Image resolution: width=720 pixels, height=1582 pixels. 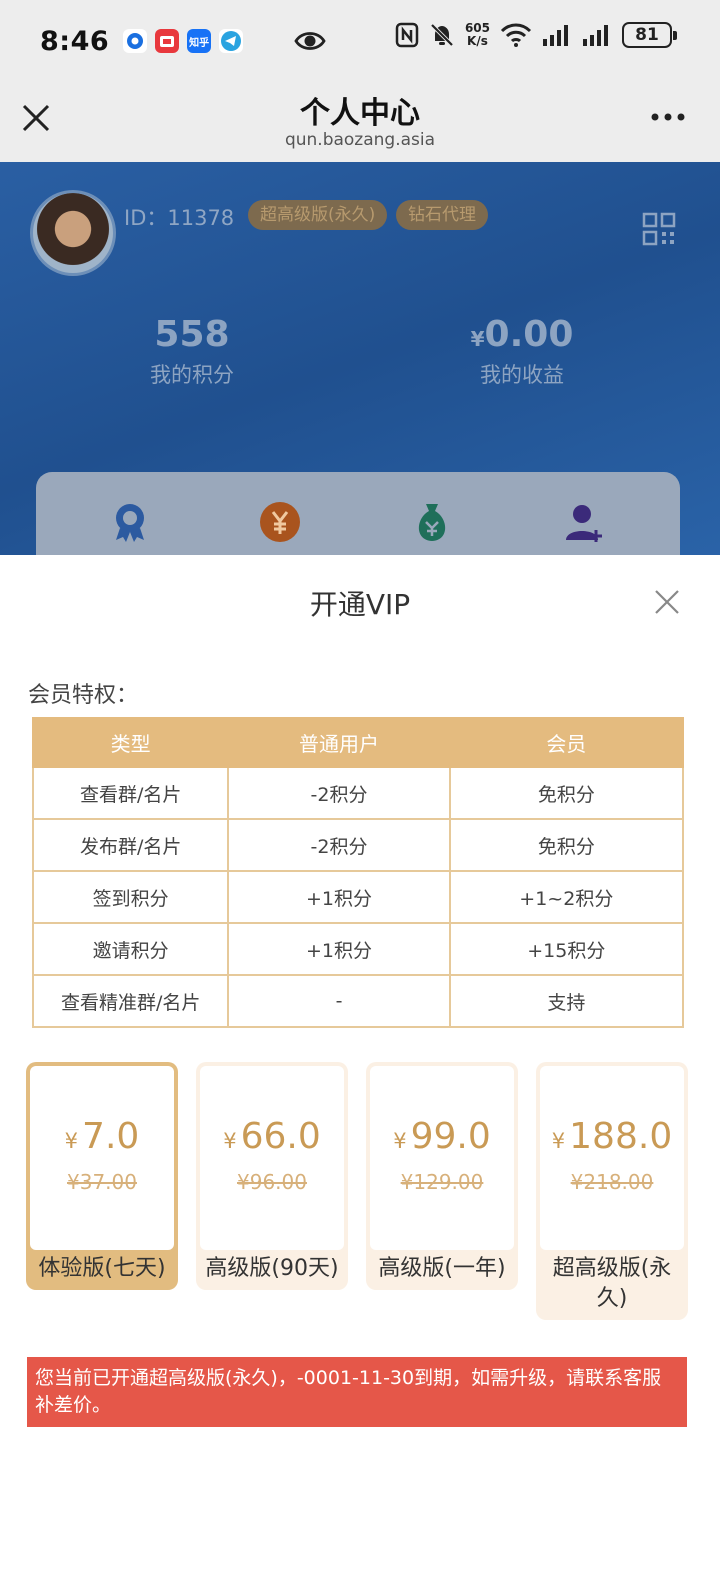 I want to click on table-cell: 查看群/名片, so click(x=130, y=793).